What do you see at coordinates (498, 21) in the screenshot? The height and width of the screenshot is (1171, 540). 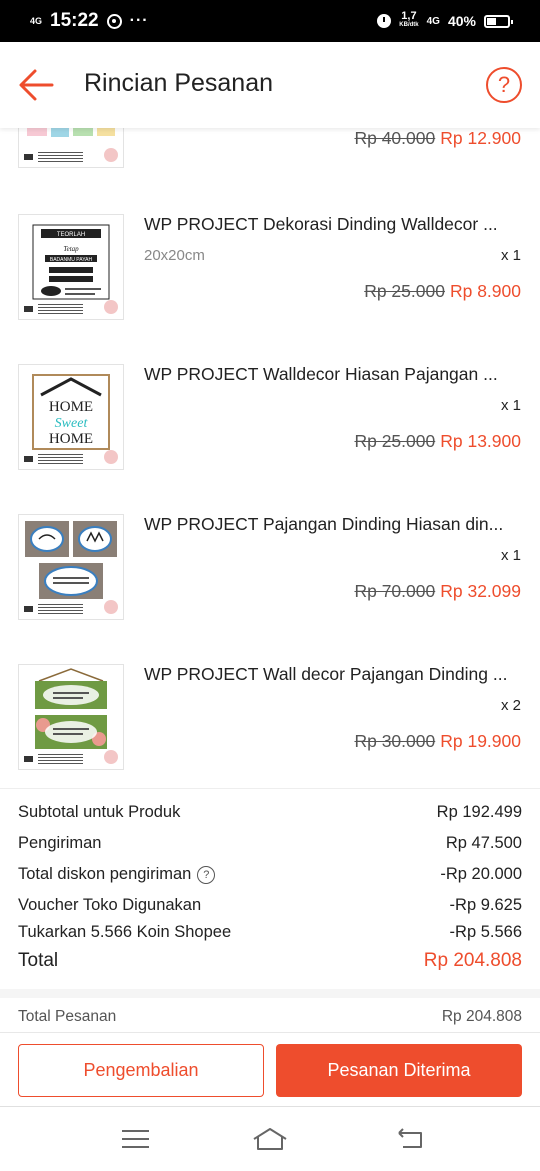 I see `battery-icon` at bounding box center [498, 21].